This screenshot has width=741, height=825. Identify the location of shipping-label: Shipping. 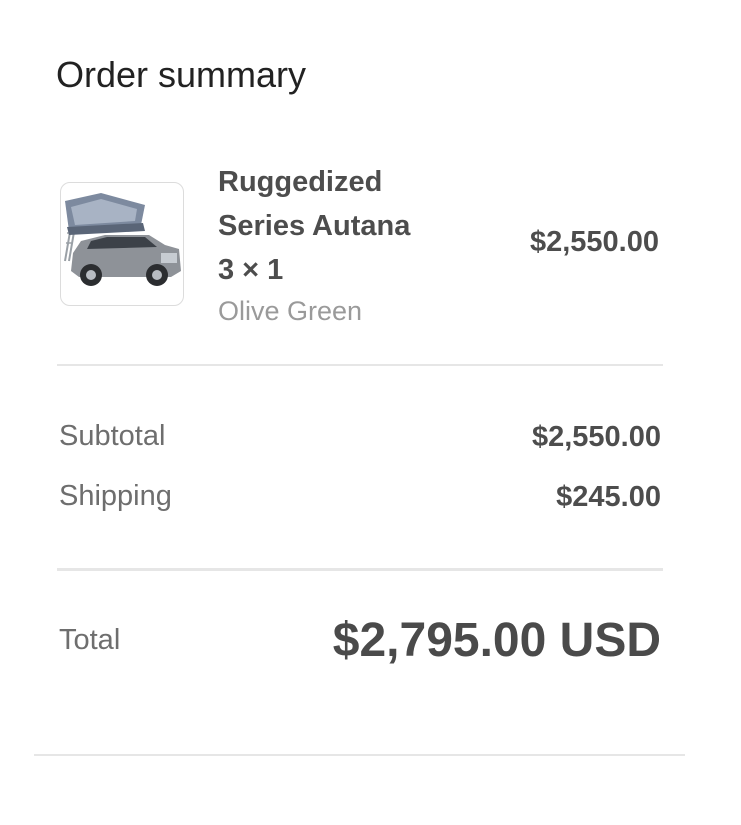
(115, 496).